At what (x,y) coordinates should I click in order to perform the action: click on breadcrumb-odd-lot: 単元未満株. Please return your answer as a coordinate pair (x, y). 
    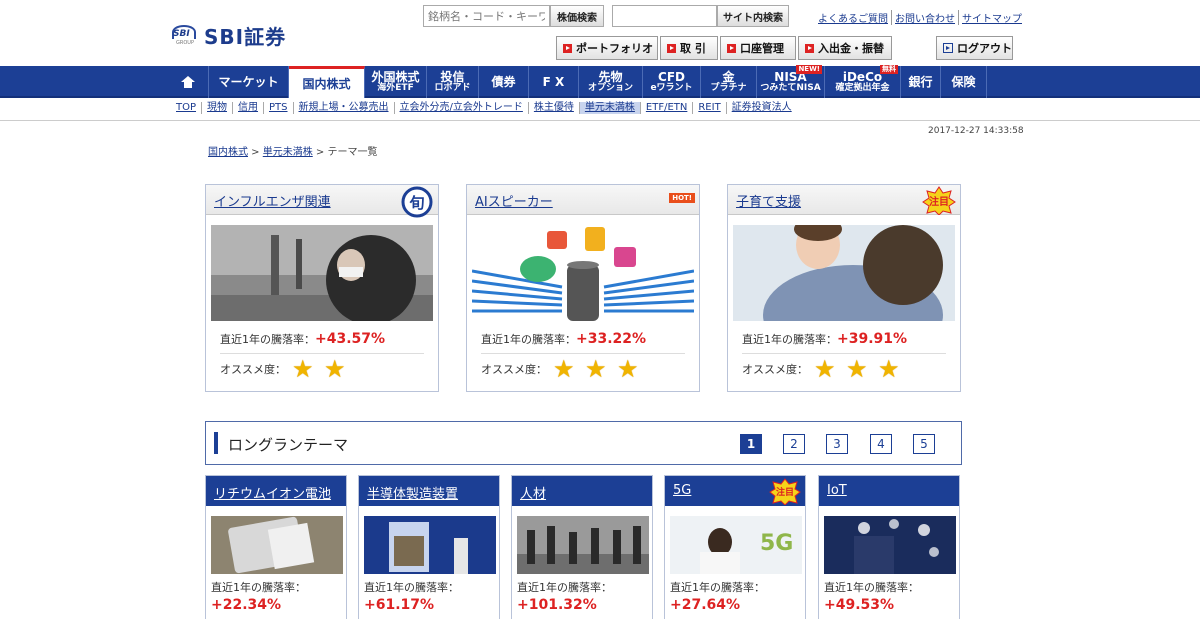
    Looking at the image, I should click on (288, 152).